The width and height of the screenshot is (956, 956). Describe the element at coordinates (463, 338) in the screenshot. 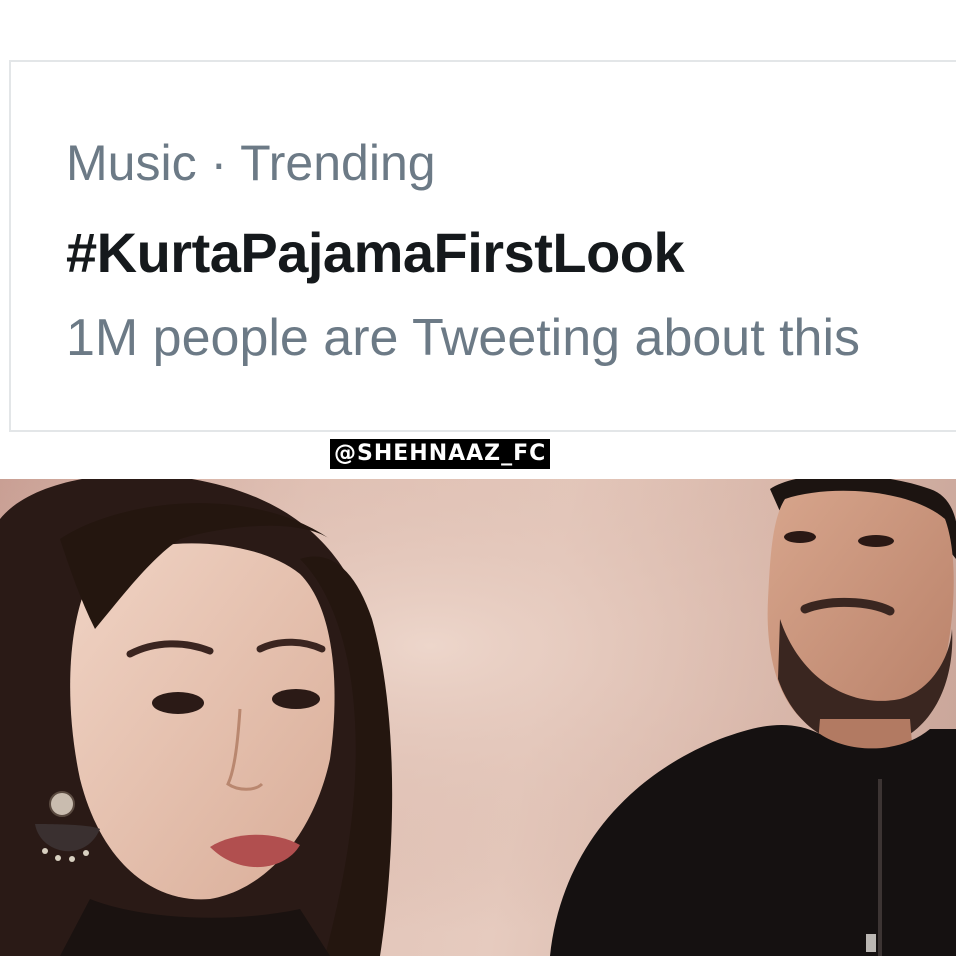

I see `trend-tweet-count: 1M people are Tweeting about this` at that location.